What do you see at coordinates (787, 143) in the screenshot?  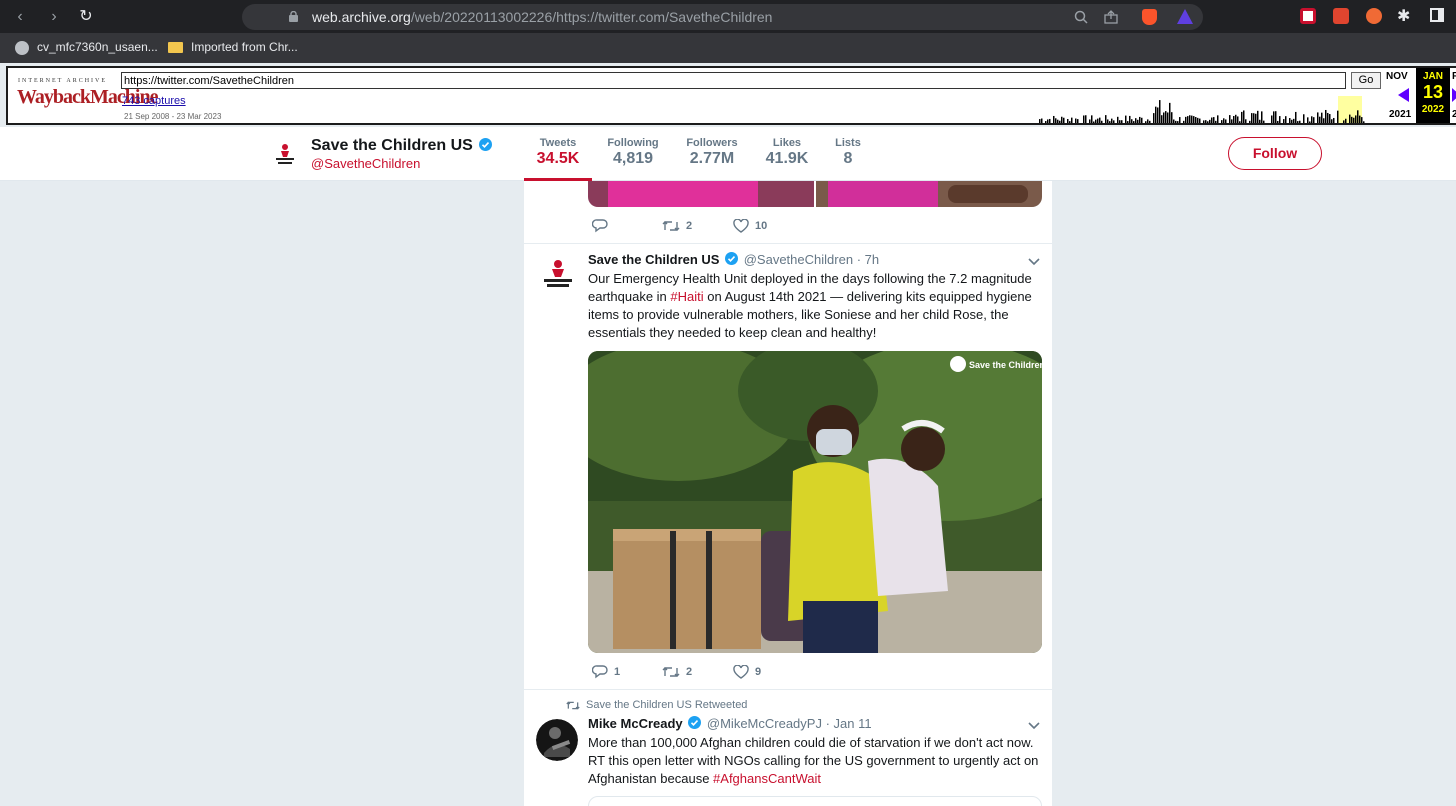 I see `stat-label: Likes` at bounding box center [787, 143].